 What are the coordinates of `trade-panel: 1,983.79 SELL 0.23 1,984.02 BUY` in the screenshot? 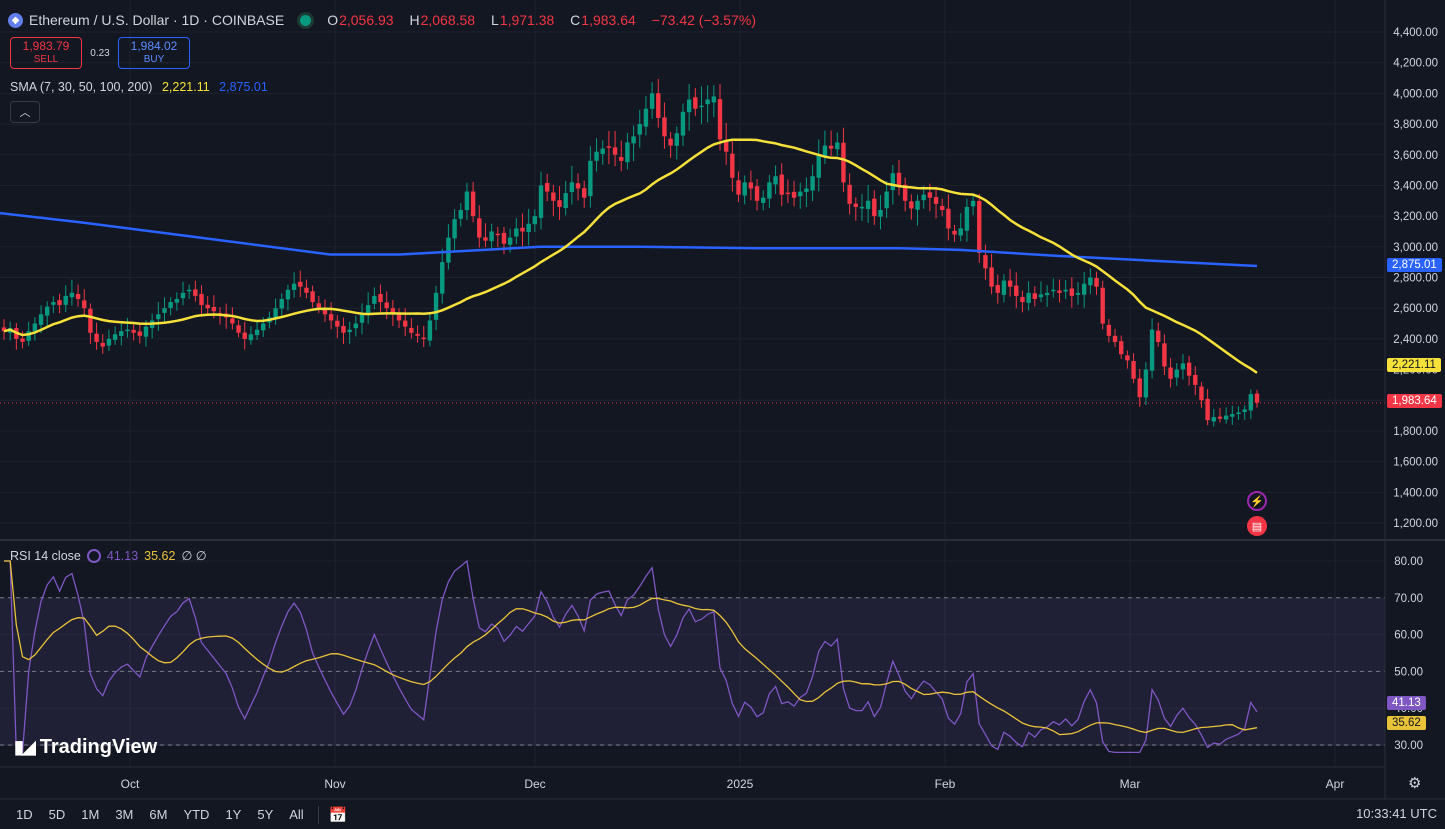 It's located at (100, 53).